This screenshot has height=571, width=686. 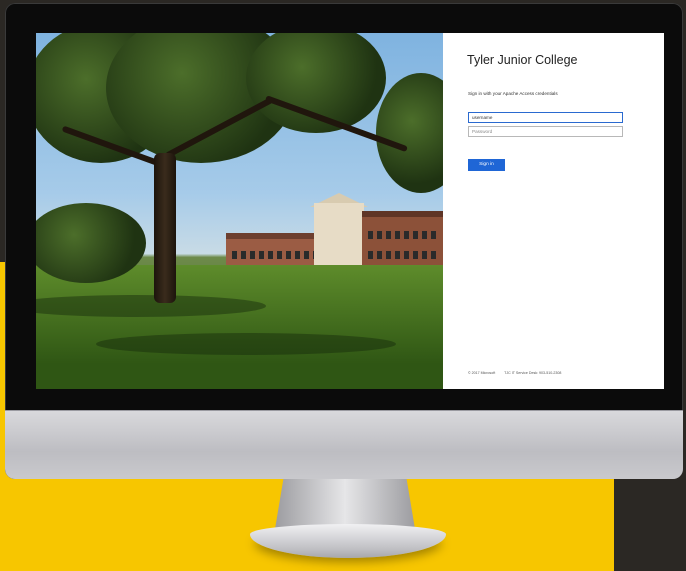 I want to click on username-field: username, so click(x=545, y=117).